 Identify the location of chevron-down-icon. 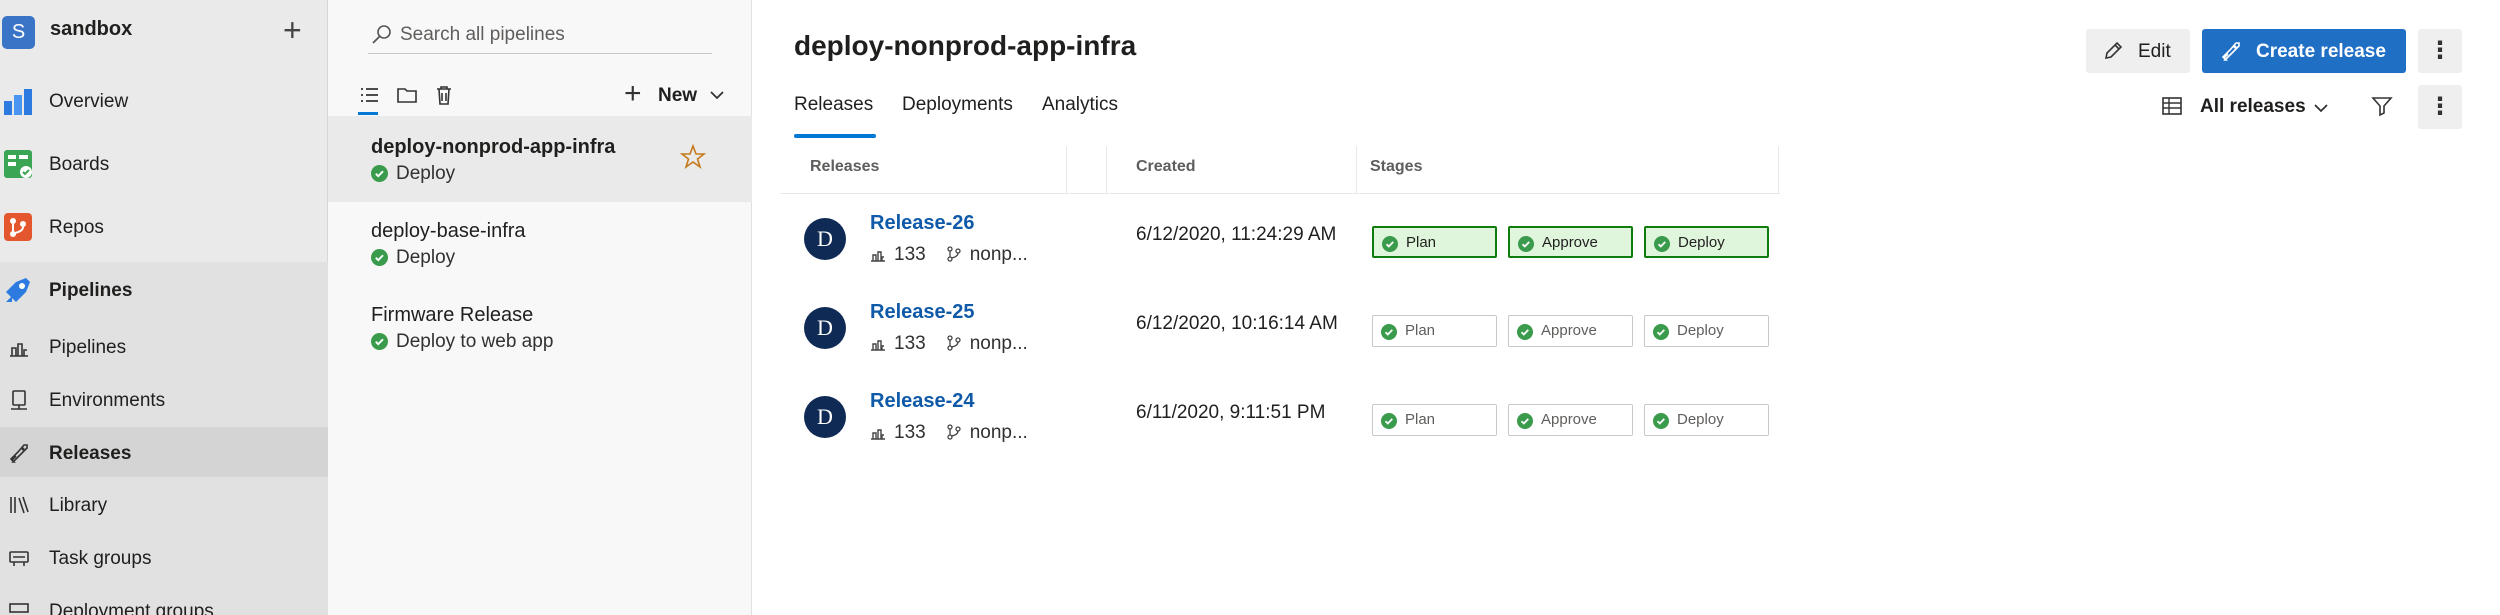
(2321, 108).